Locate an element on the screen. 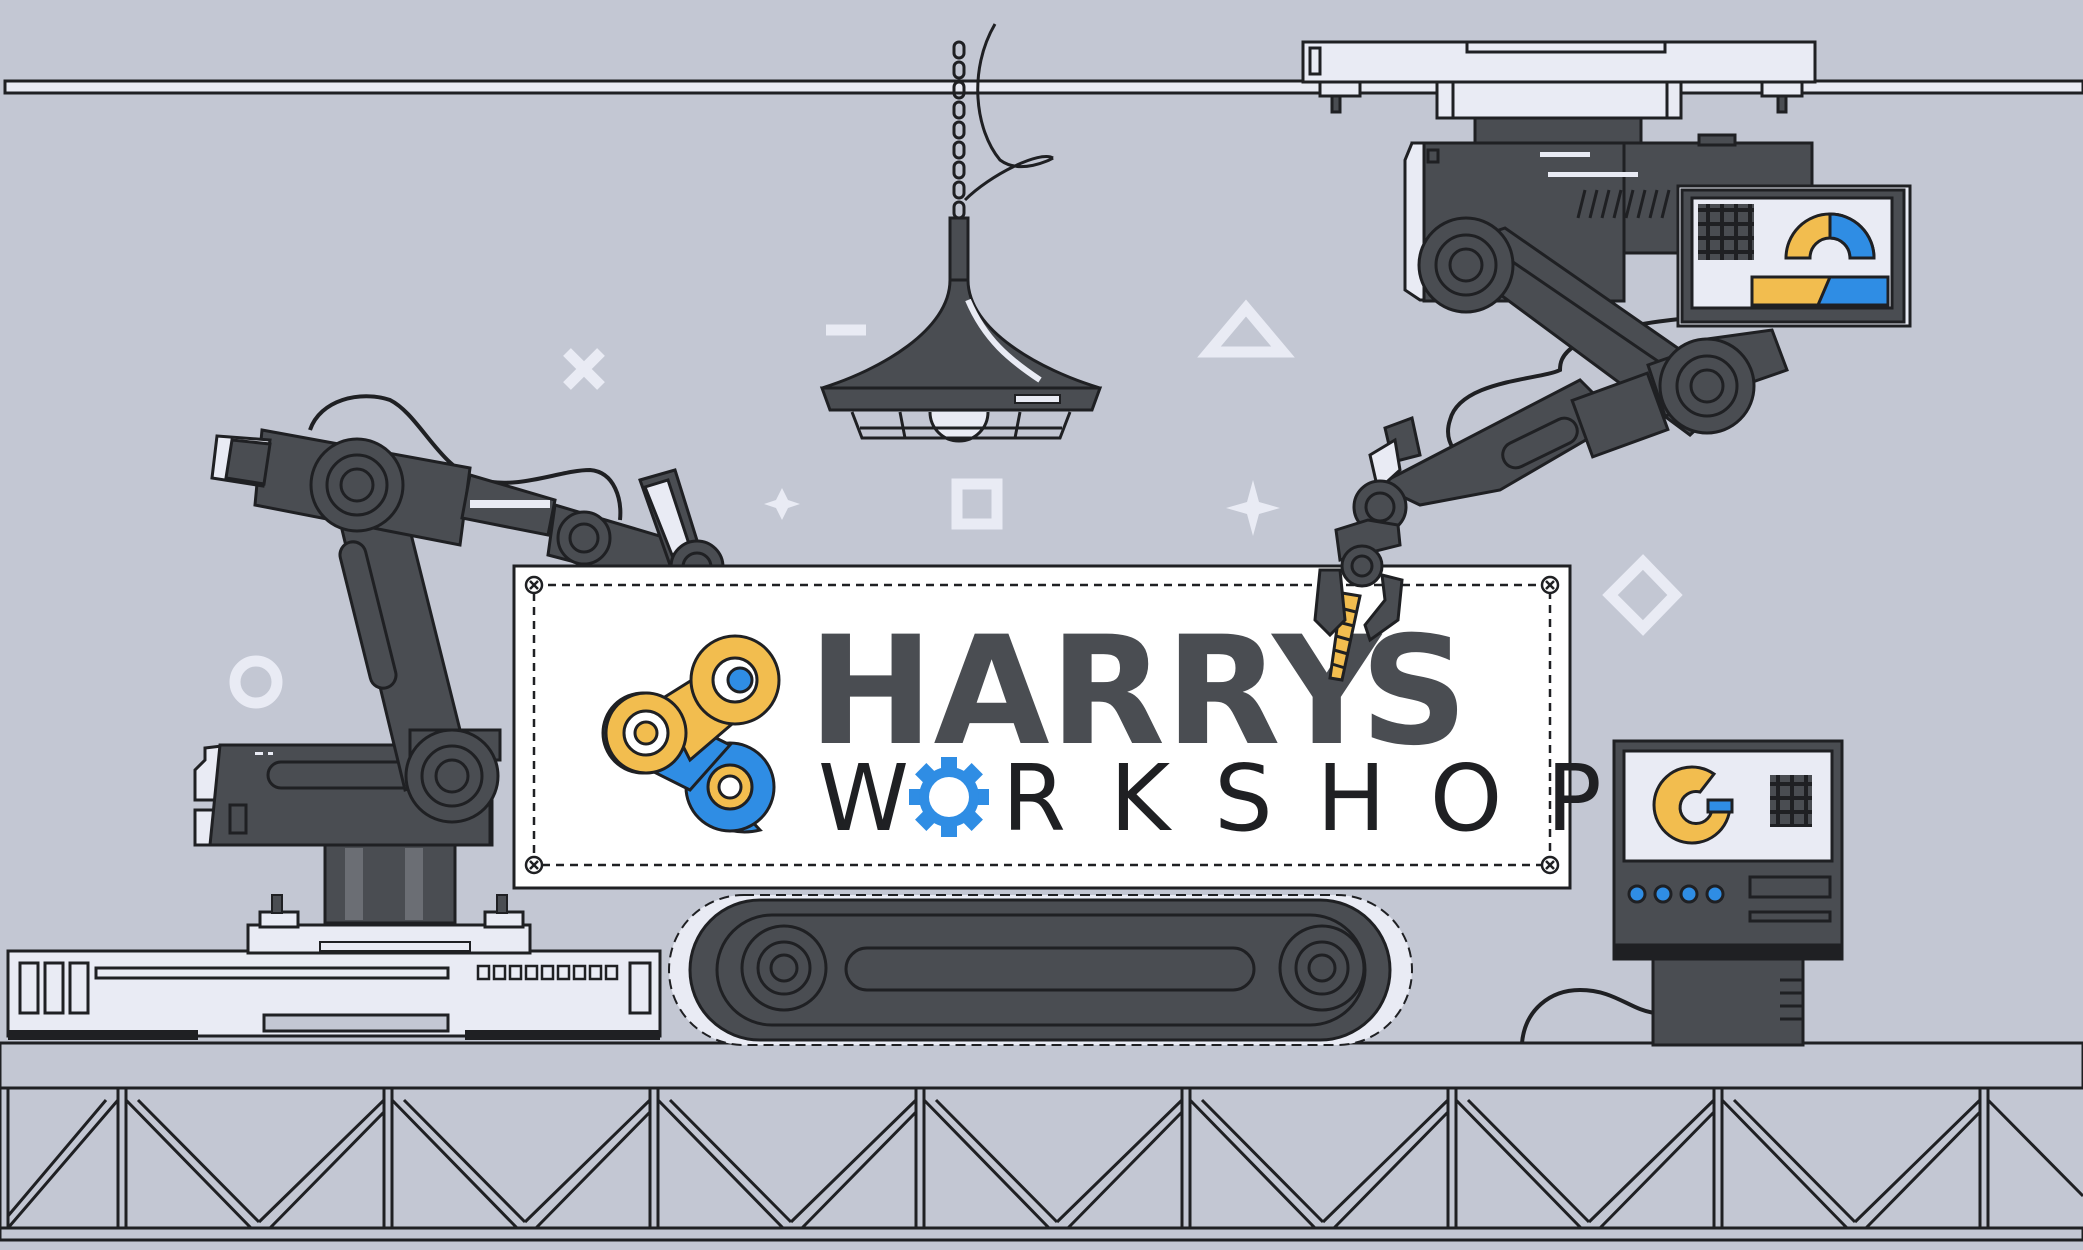 The width and height of the screenshot is (2083, 1250). gear-icon is located at coordinates (949, 797).